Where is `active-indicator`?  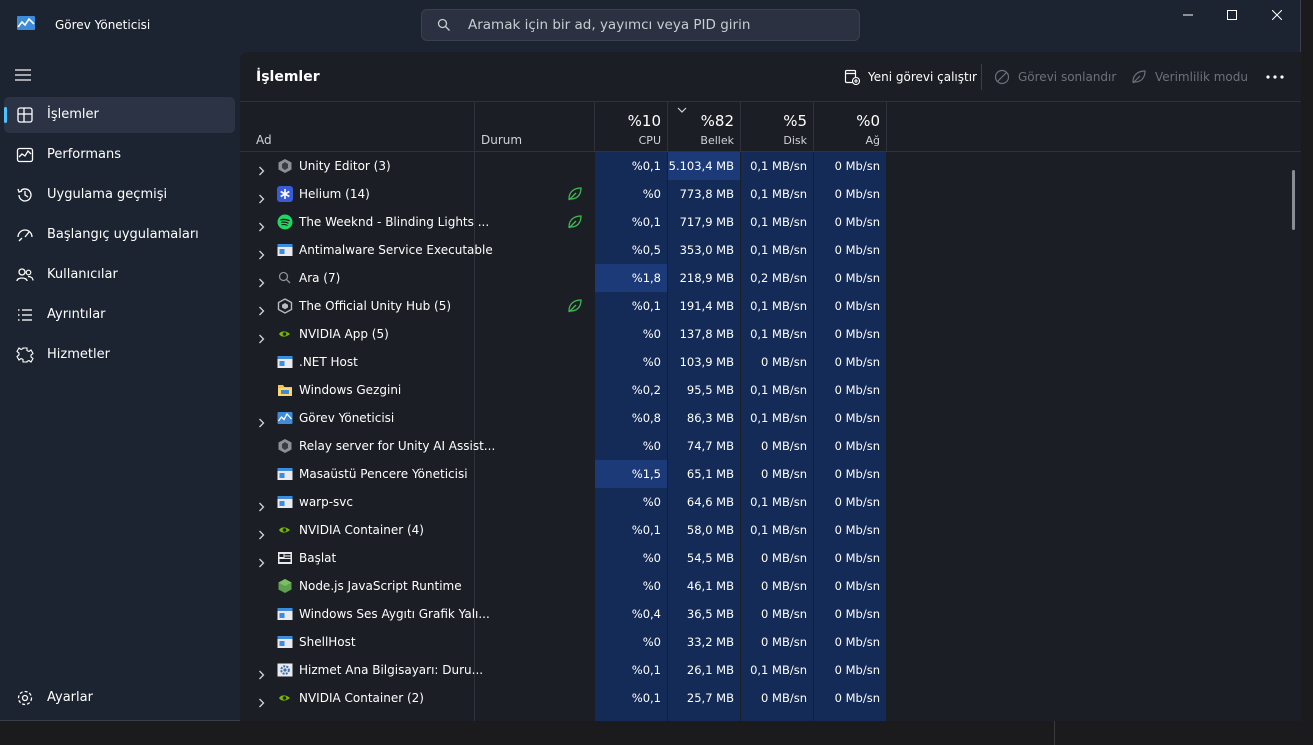
active-indicator is located at coordinates (5, 115).